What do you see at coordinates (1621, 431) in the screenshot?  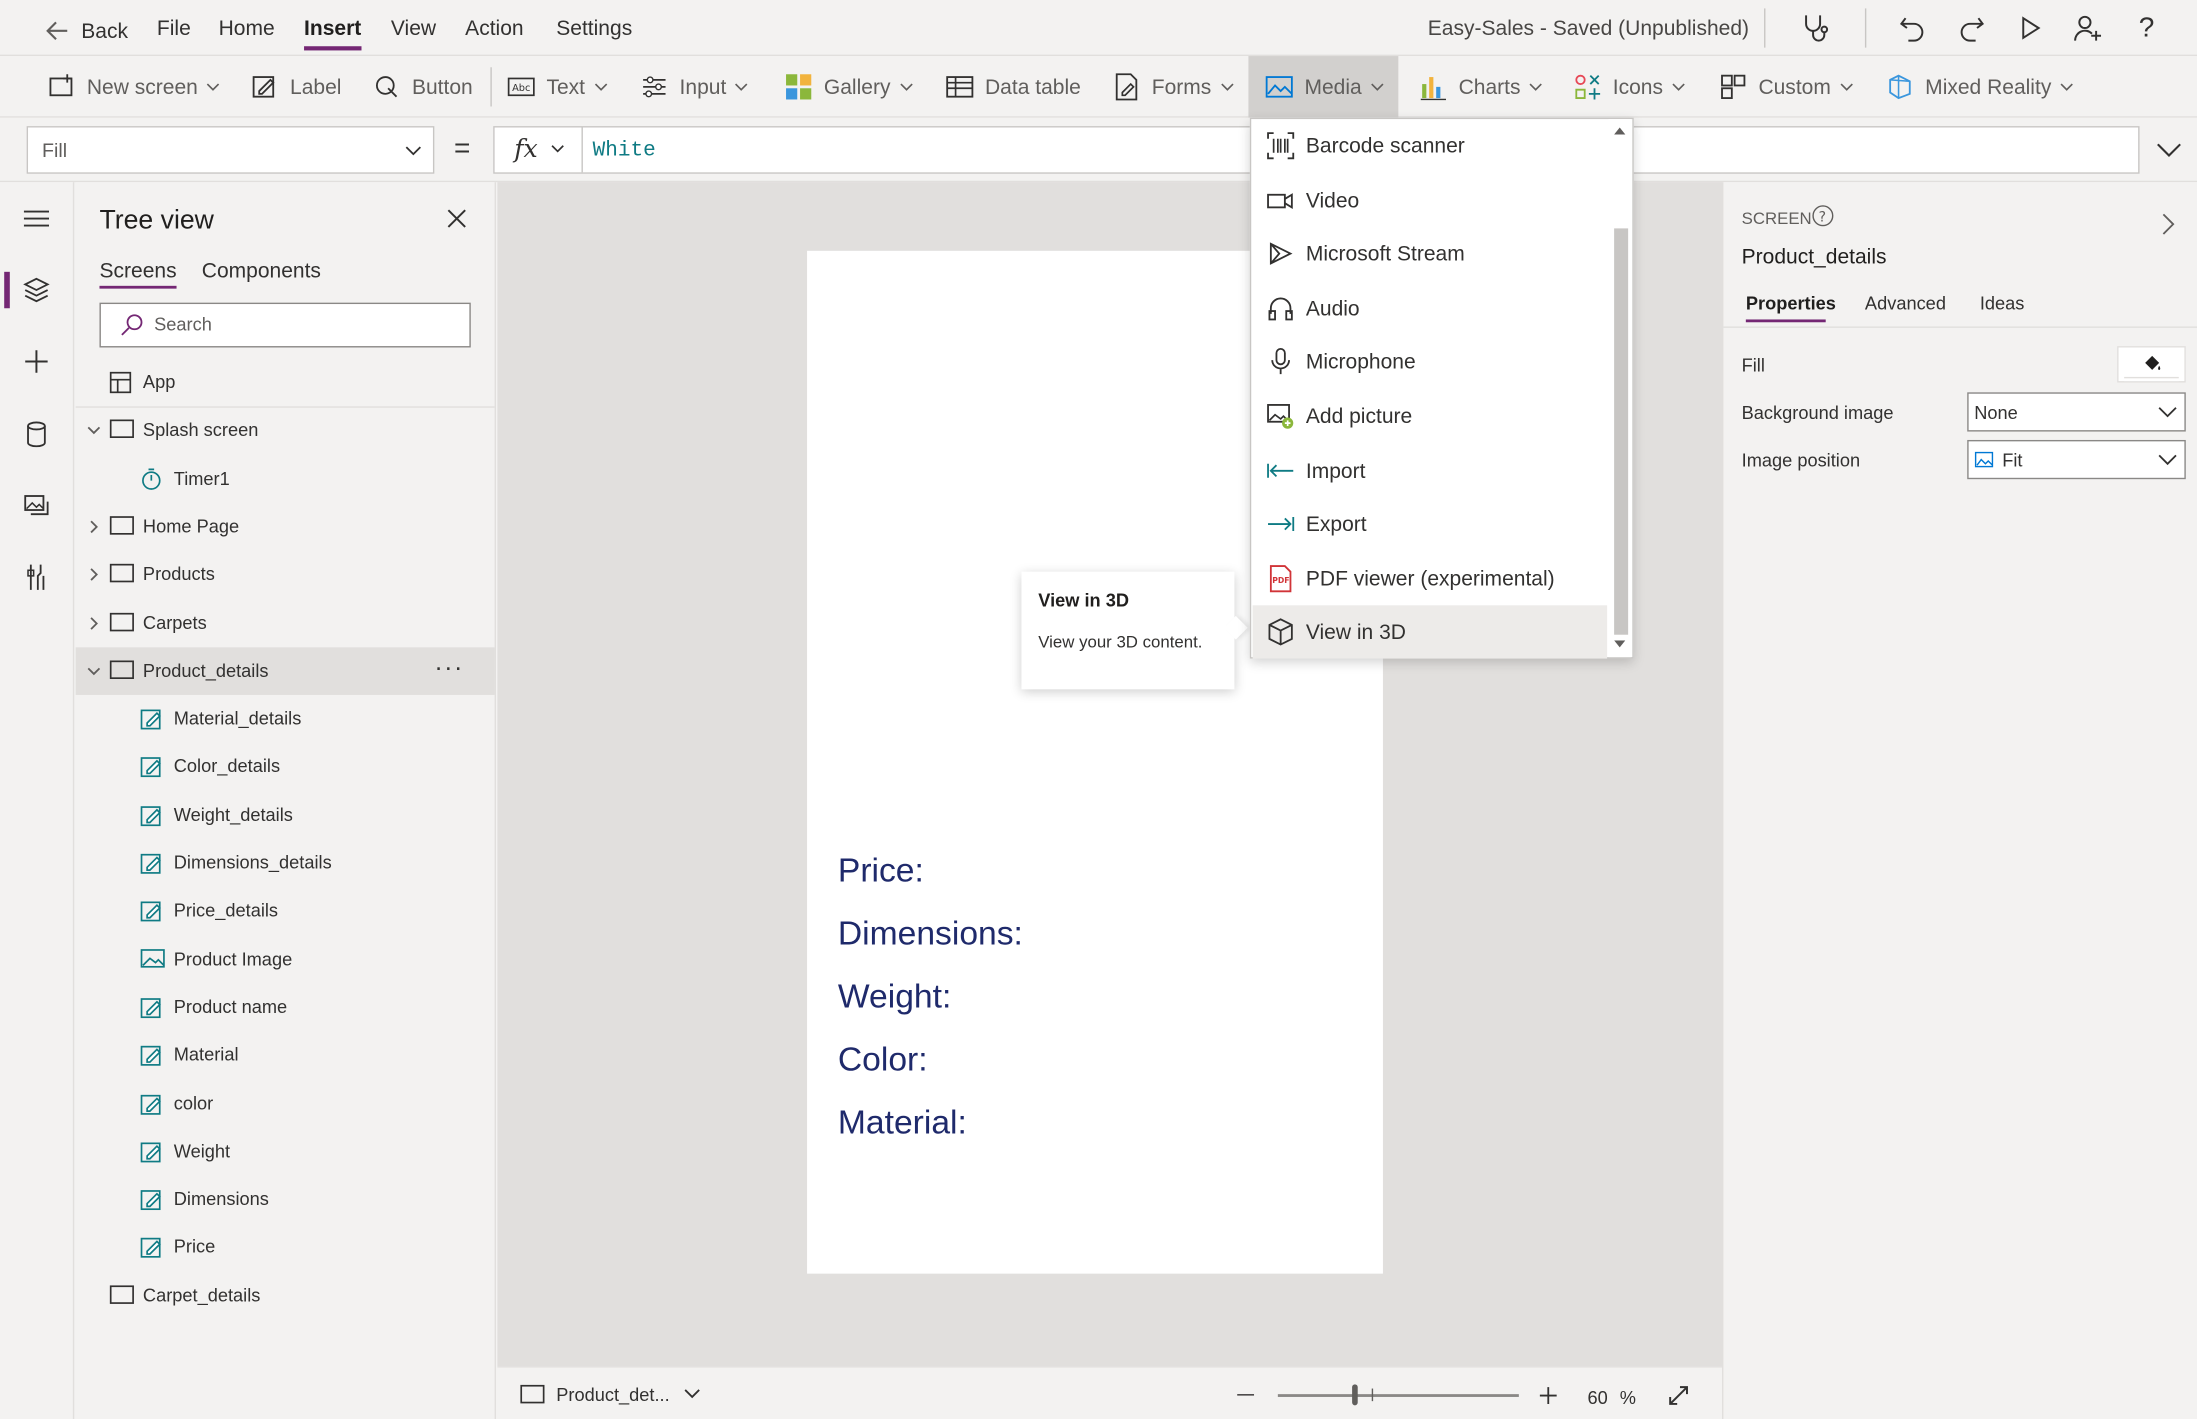 I see `scrollbar-thumb` at bounding box center [1621, 431].